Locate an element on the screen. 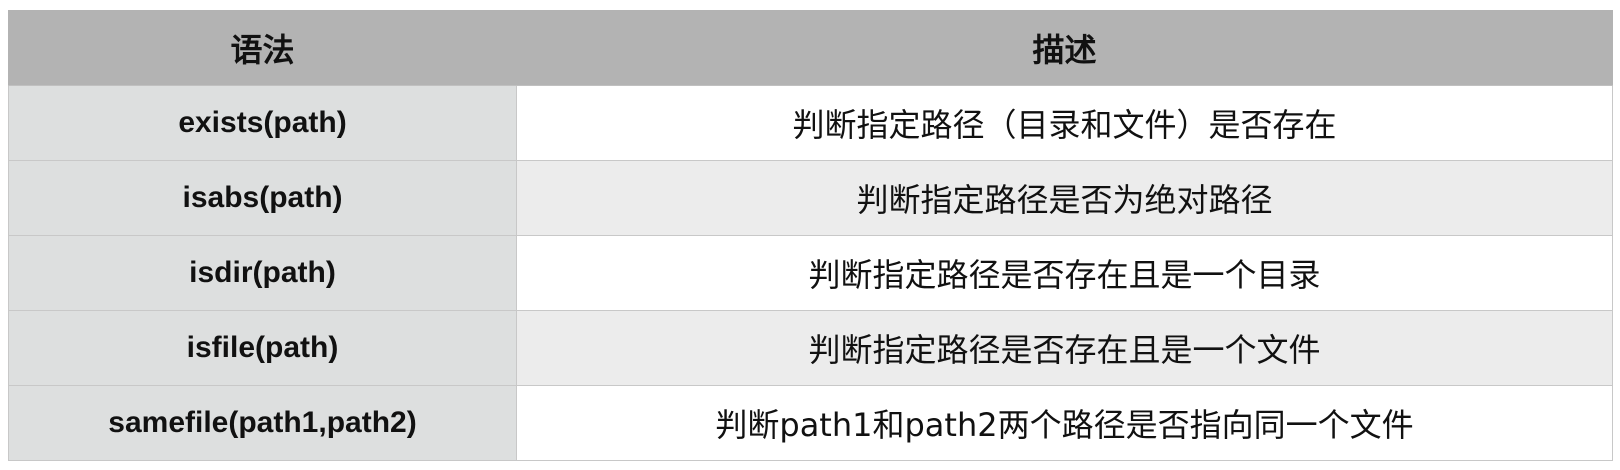  description-cell: 判断指定路径是否存在且是一个文件 is located at coordinates (1064, 348).